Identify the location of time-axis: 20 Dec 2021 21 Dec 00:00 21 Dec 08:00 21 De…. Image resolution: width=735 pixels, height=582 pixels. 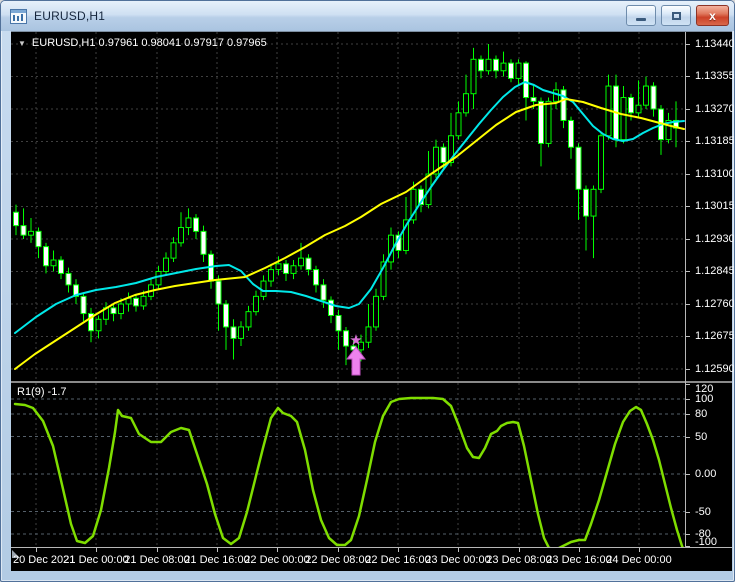
(371, 559).